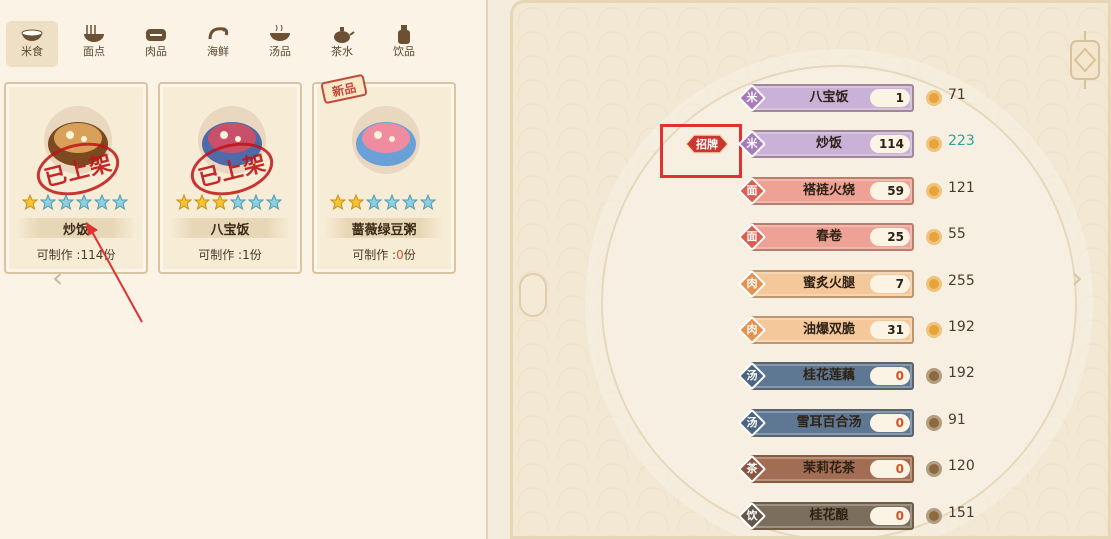 This screenshot has width=1111, height=539. I want to click on dish-price: 223, so click(961, 141).